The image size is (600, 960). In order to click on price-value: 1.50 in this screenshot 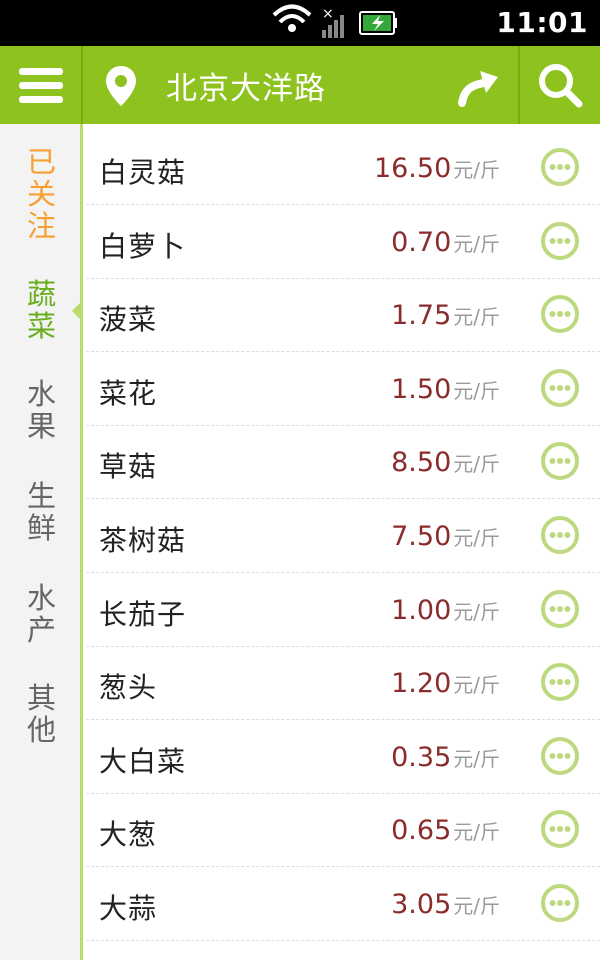, I will do `click(421, 389)`.